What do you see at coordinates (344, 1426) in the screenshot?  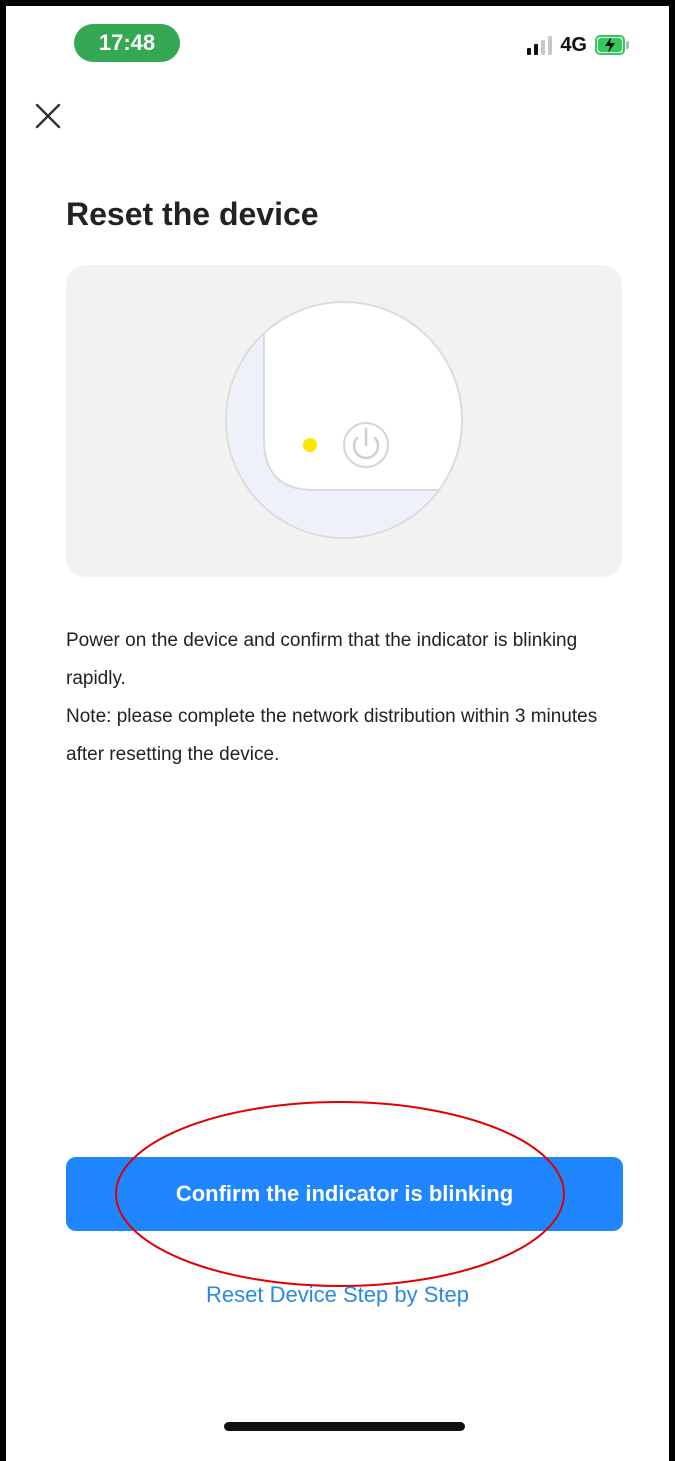 I see `home-indicator` at bounding box center [344, 1426].